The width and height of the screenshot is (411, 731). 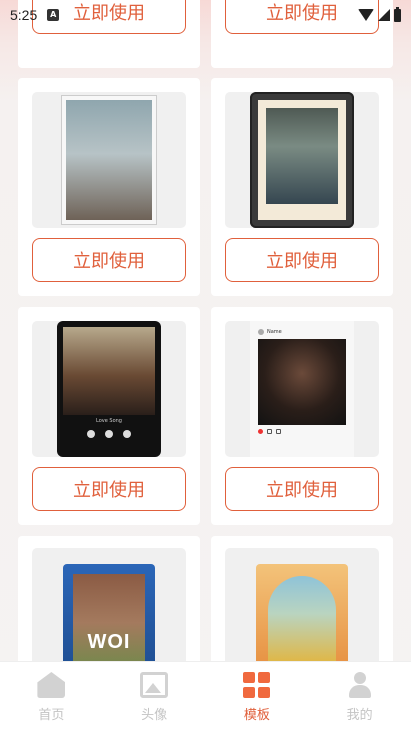 I want to click on template-card-instagram: Name 立即使用, so click(x=302, y=416).